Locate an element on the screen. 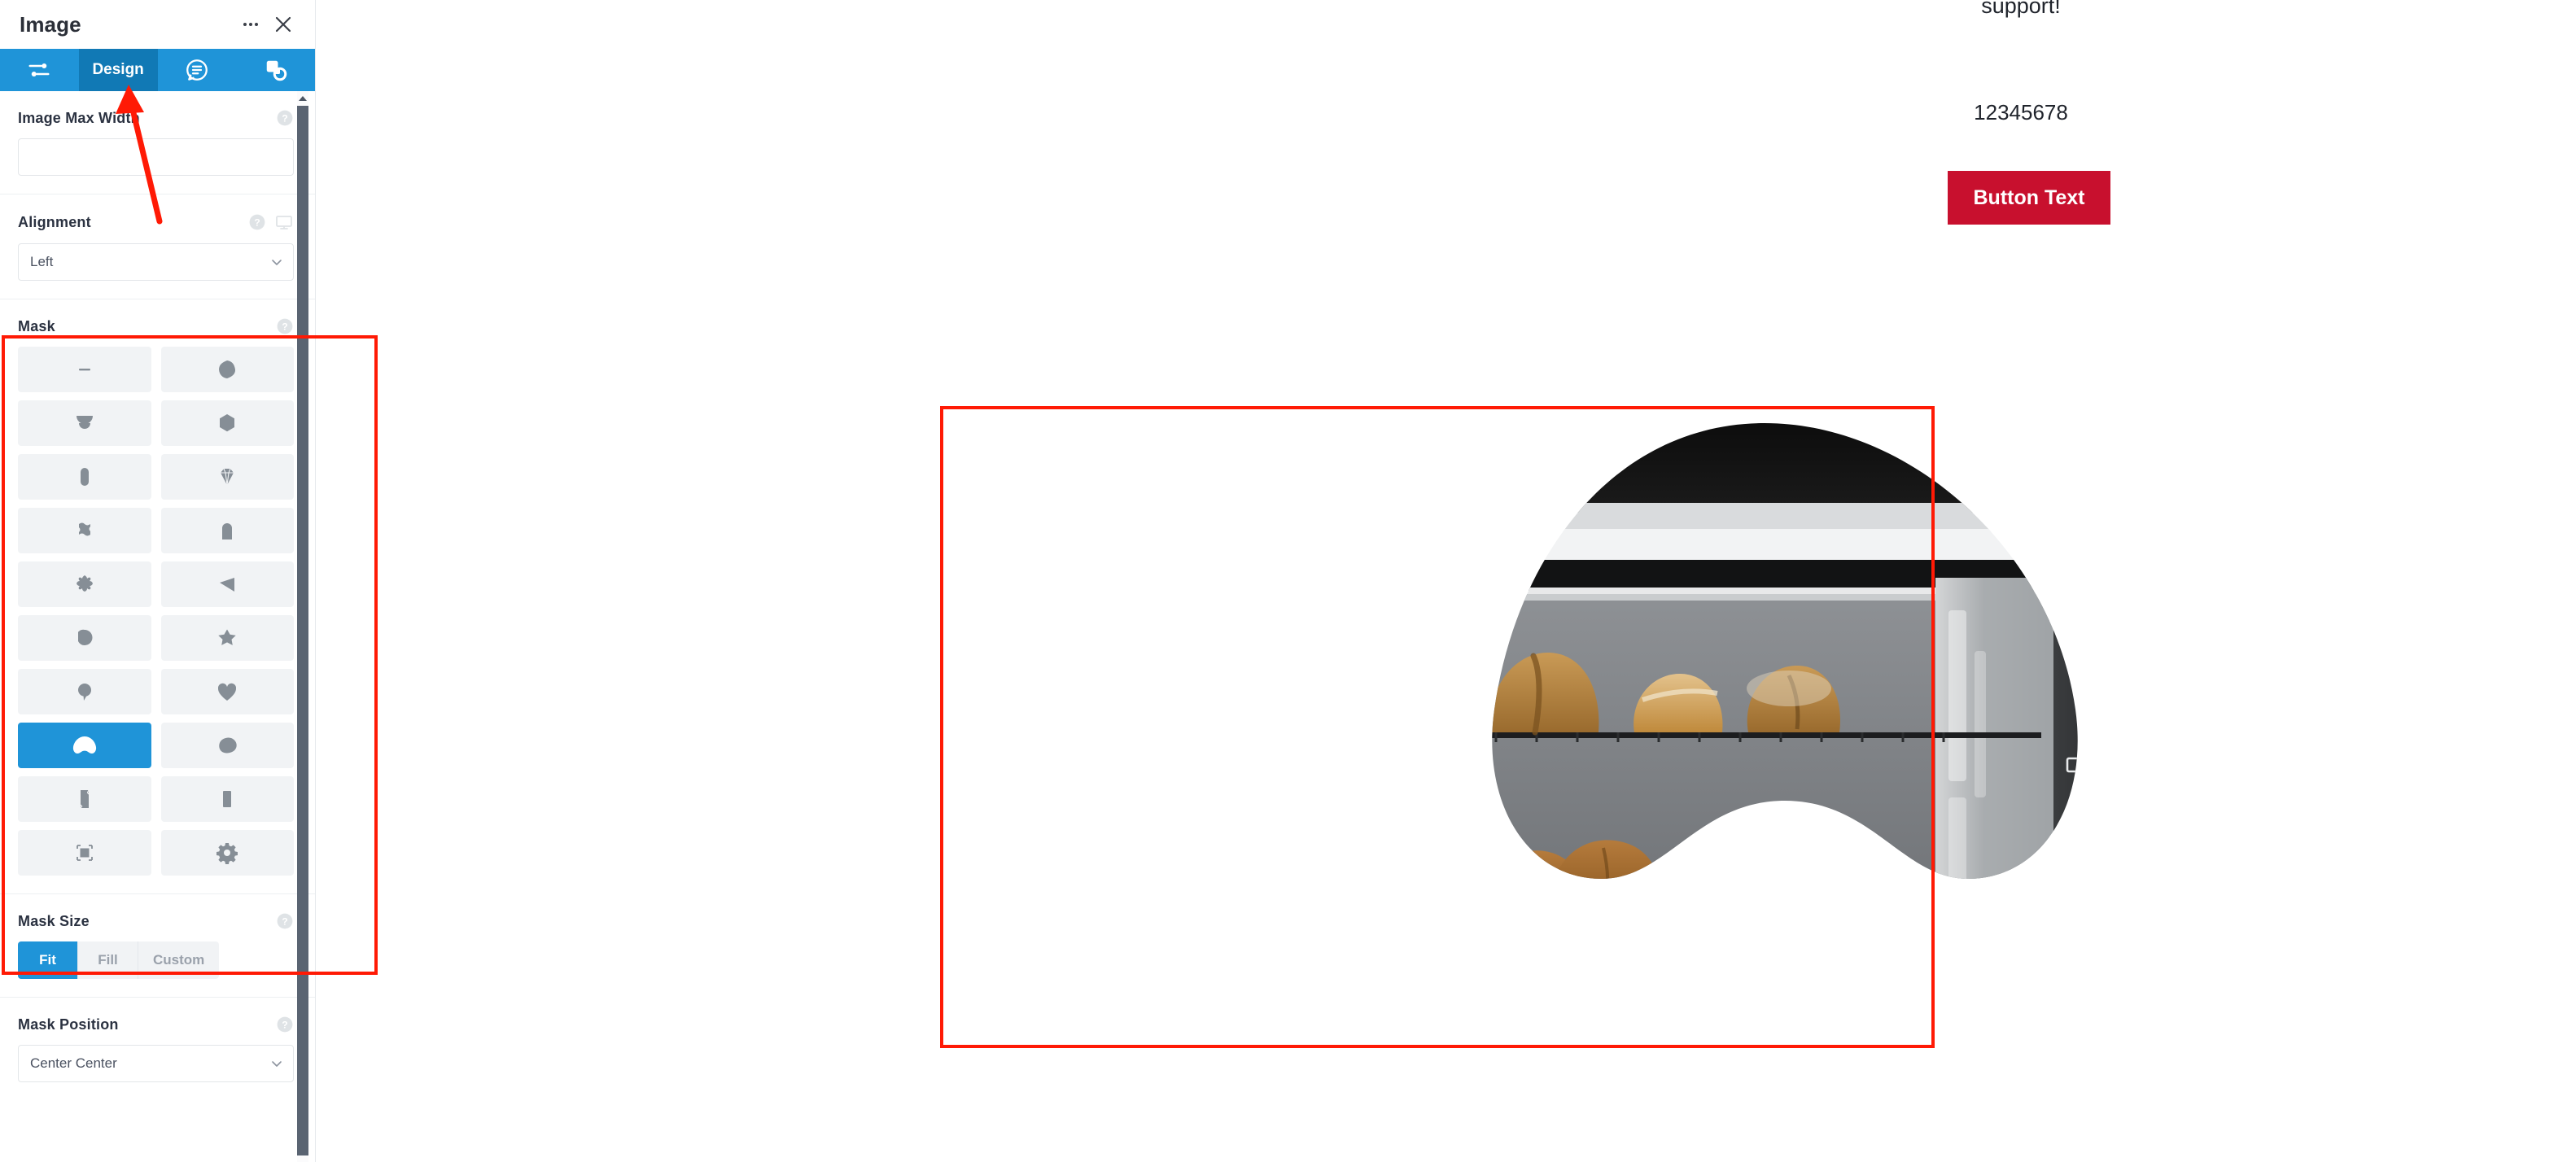 The width and height of the screenshot is (2576, 1162). mask-option-blob-leaf is located at coordinates (84, 745).